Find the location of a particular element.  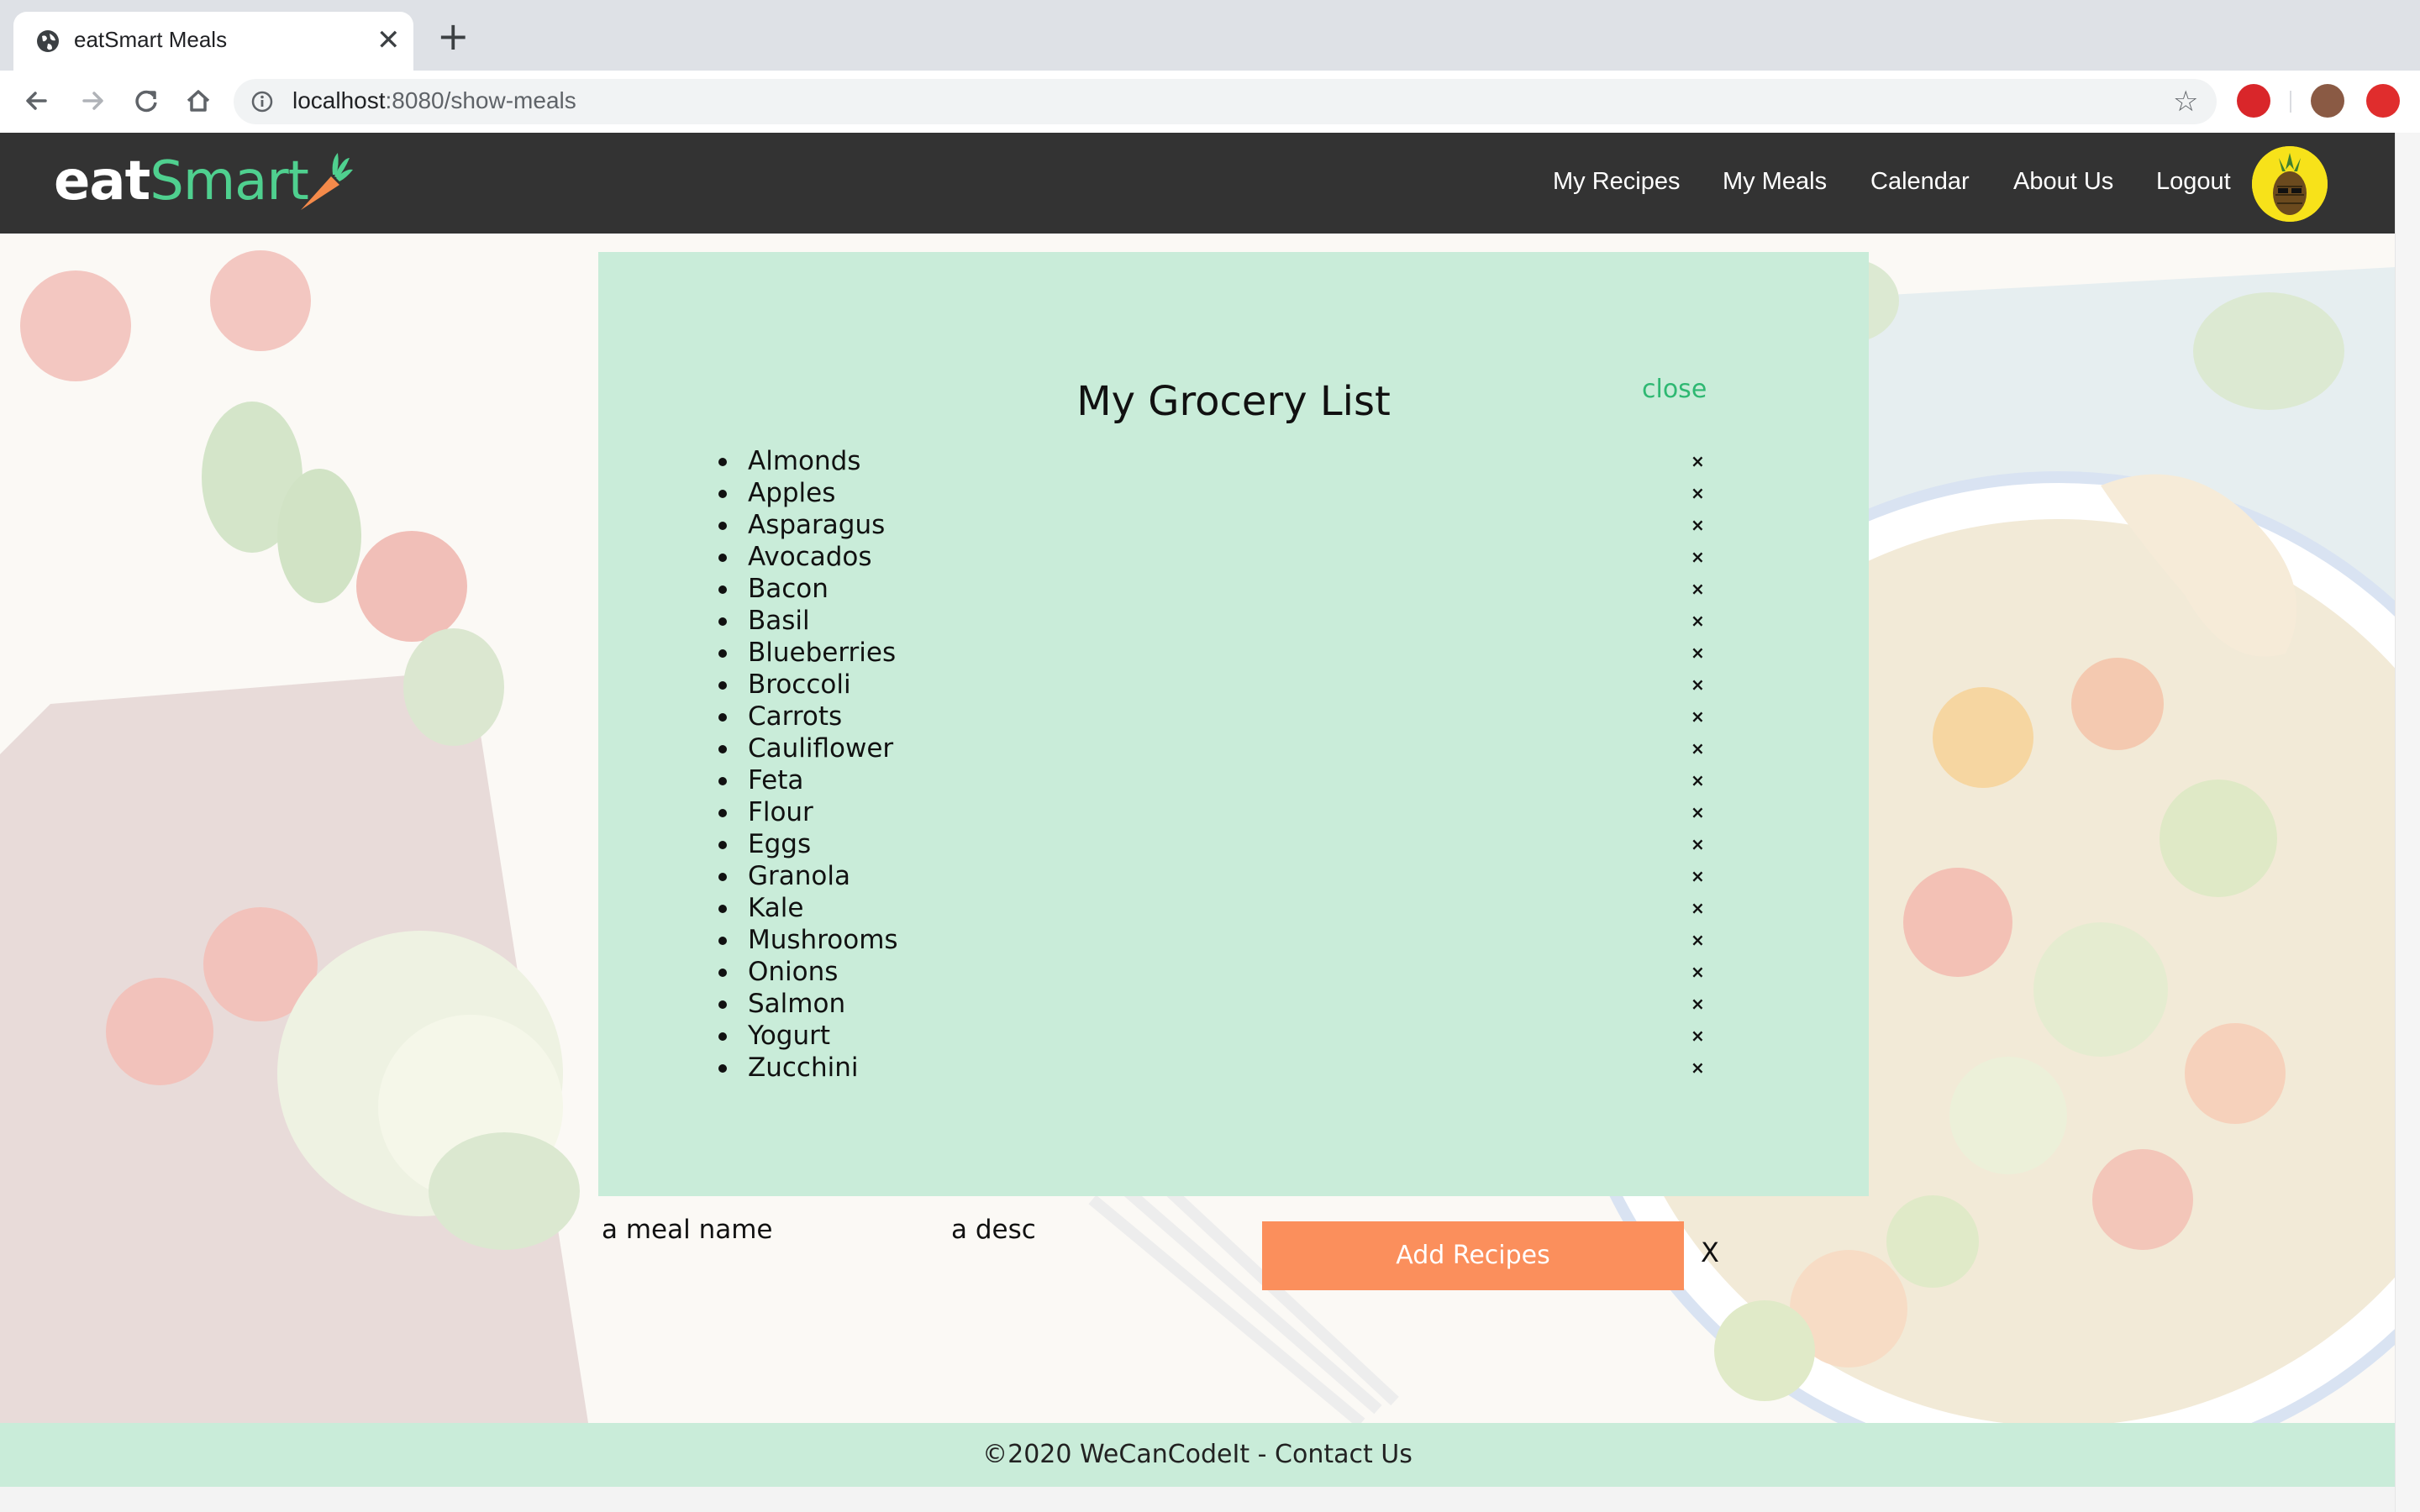

globe-icon is located at coordinates (48, 41).